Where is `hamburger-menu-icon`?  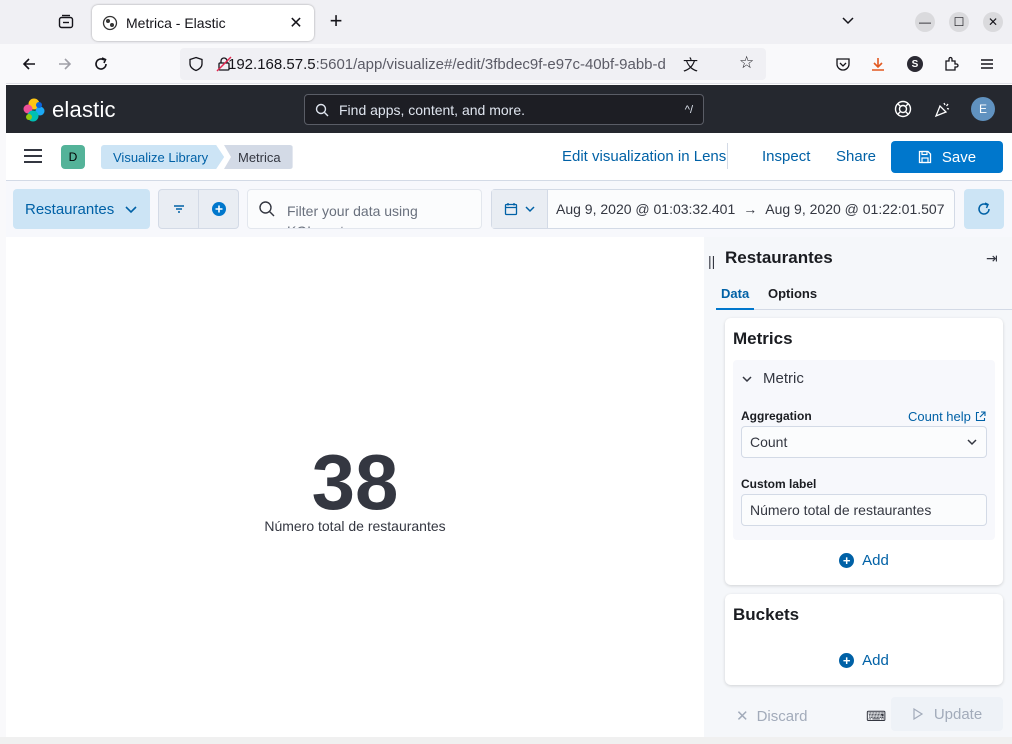
hamburger-menu-icon is located at coordinates (33, 156).